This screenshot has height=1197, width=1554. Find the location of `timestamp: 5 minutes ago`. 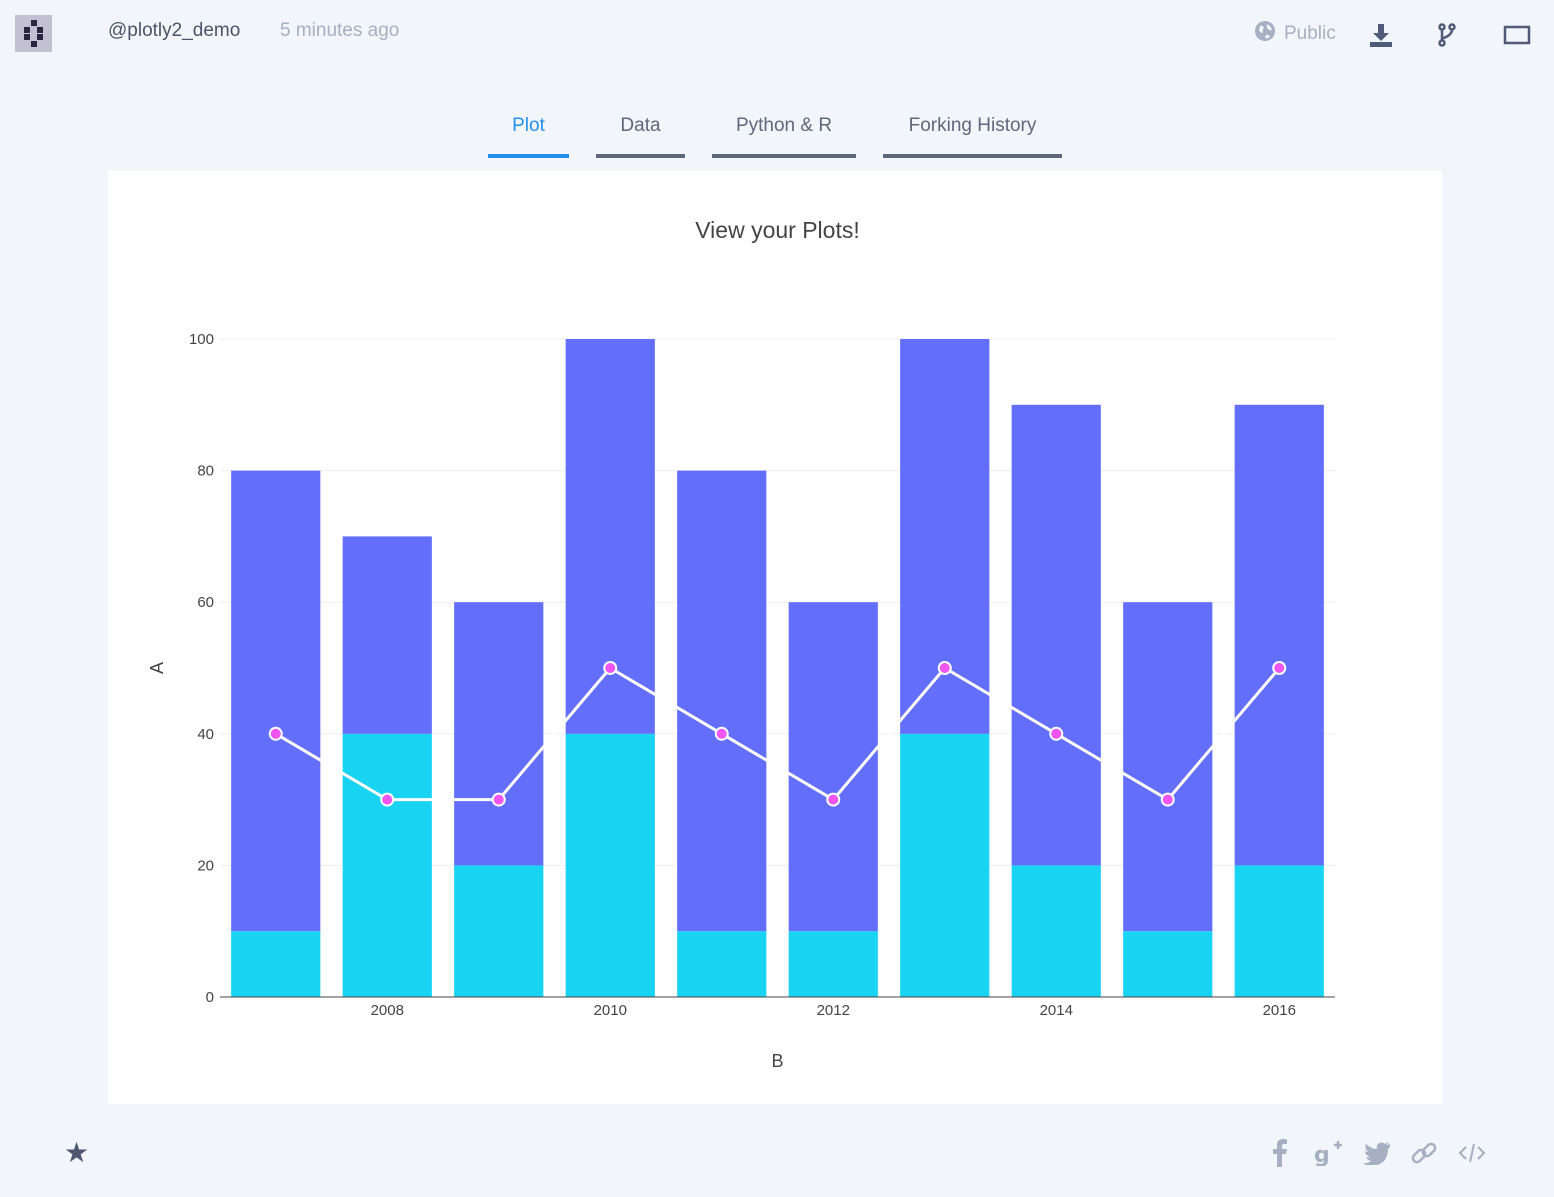

timestamp: 5 minutes ago is located at coordinates (340, 30).